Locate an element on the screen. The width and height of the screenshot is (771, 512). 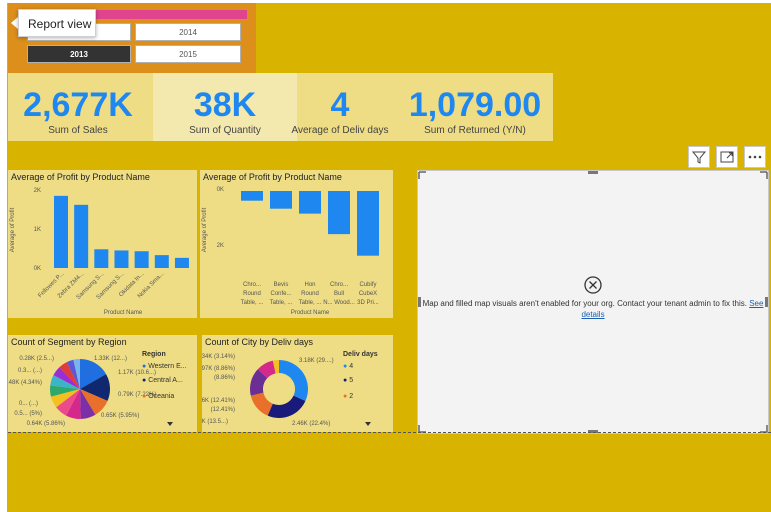
data-label: 1.49K (13.5...) is located at coordinates (215, 422).